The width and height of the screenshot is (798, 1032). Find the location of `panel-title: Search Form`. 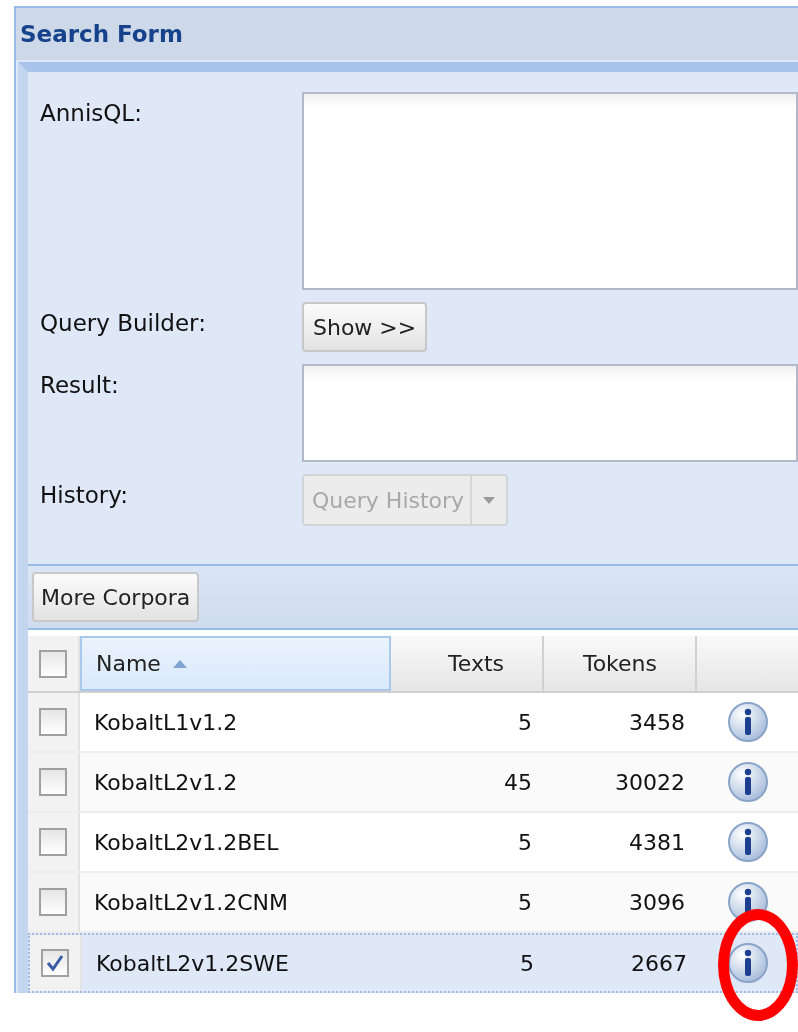

panel-title: Search Form is located at coordinates (407, 34).